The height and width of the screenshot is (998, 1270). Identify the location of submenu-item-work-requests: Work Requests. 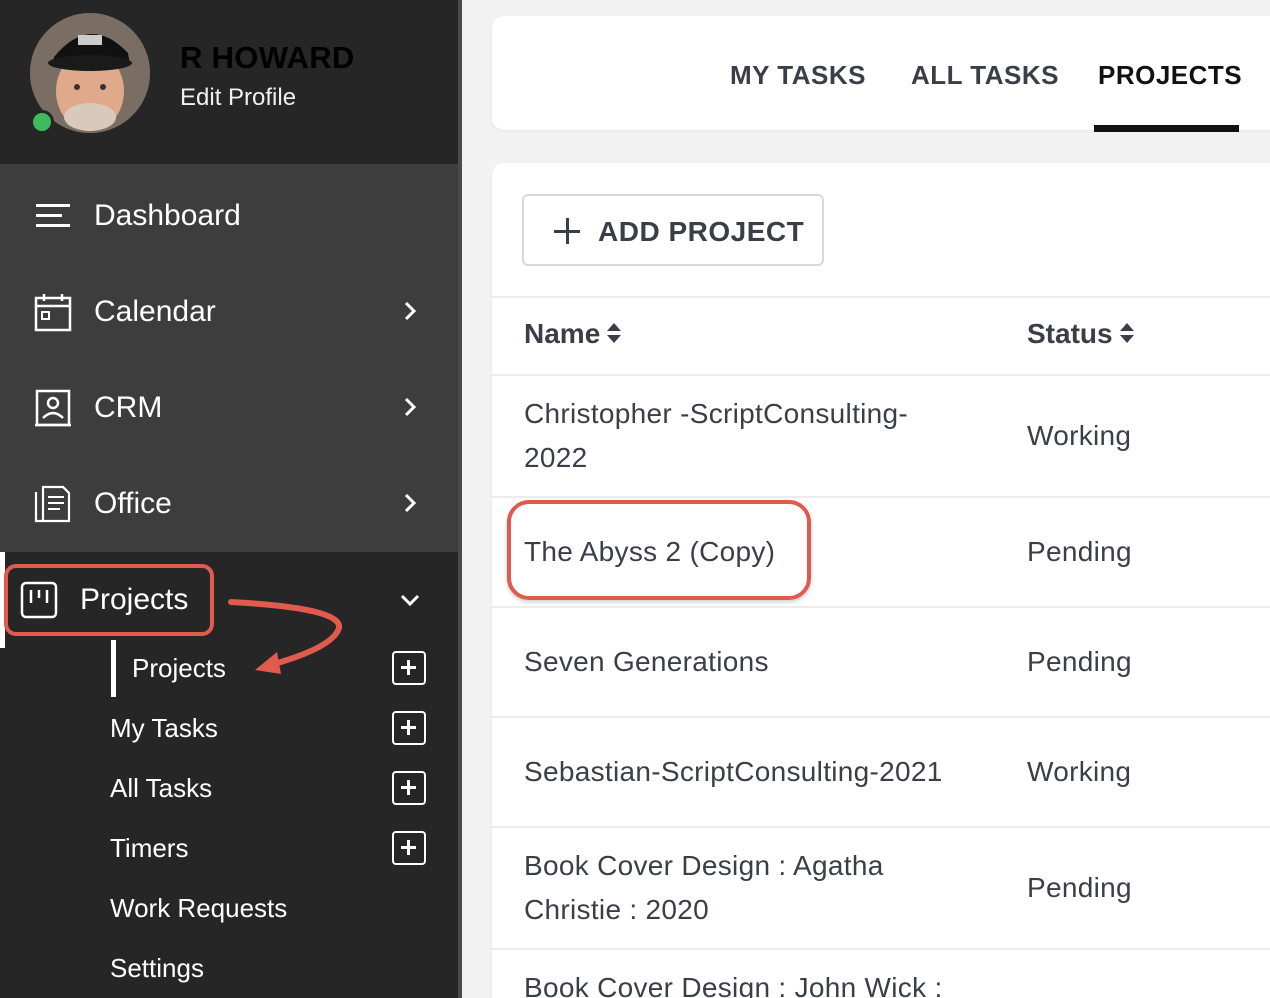
(198, 908).